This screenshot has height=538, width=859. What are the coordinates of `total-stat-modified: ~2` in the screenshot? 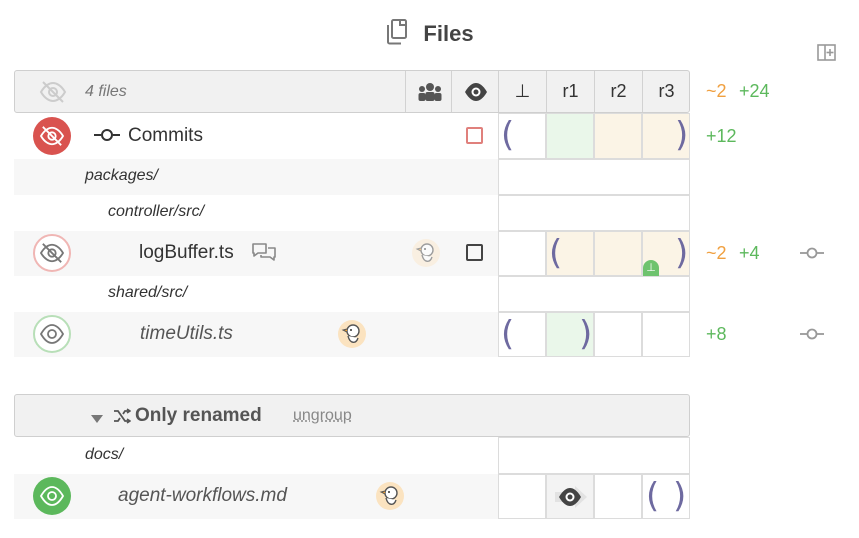 It's located at (716, 91).